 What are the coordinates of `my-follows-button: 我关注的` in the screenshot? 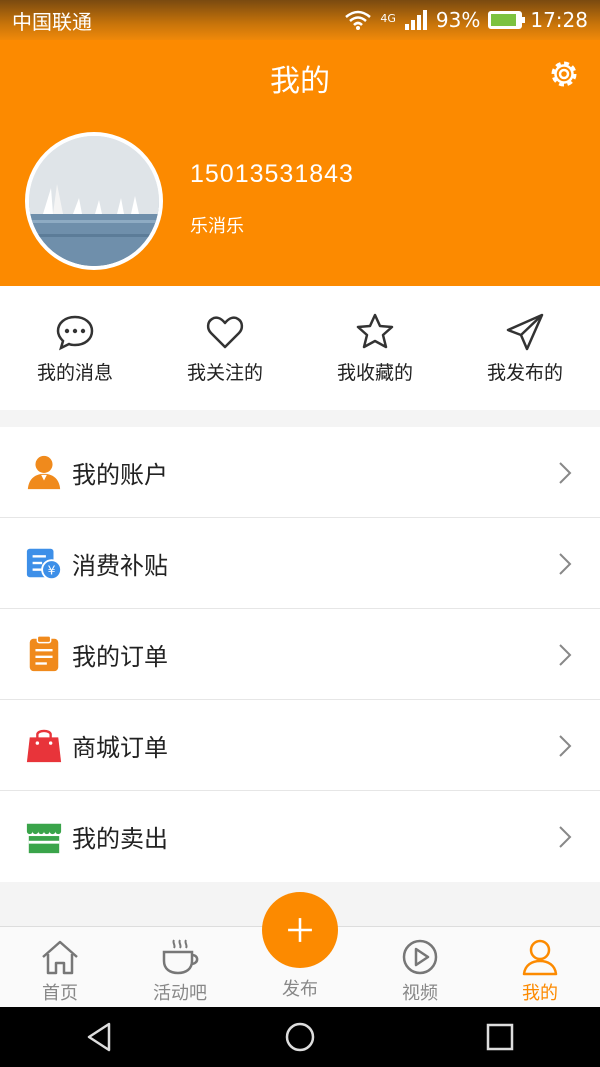 It's located at (225, 348).